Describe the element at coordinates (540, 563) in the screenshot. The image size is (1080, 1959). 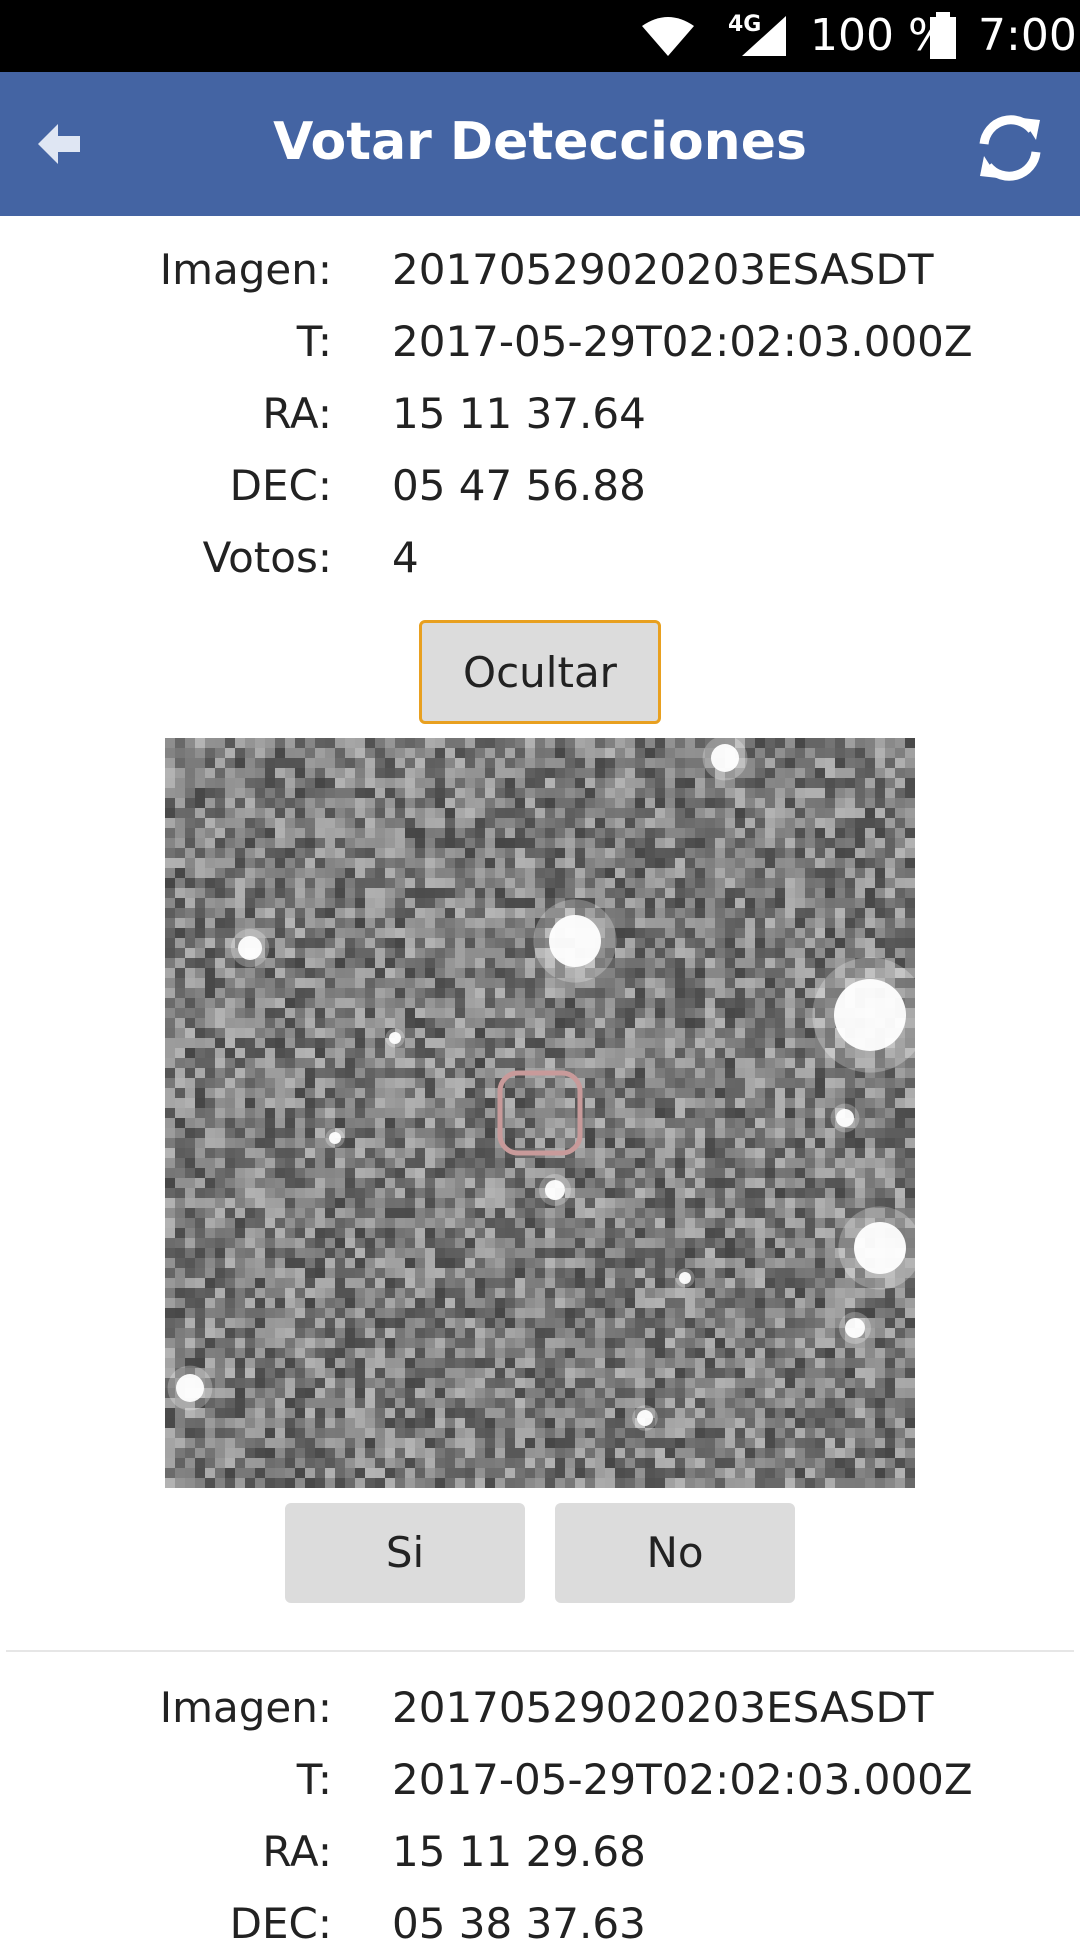
I see `detail-row-votes: Votos: 4` at that location.